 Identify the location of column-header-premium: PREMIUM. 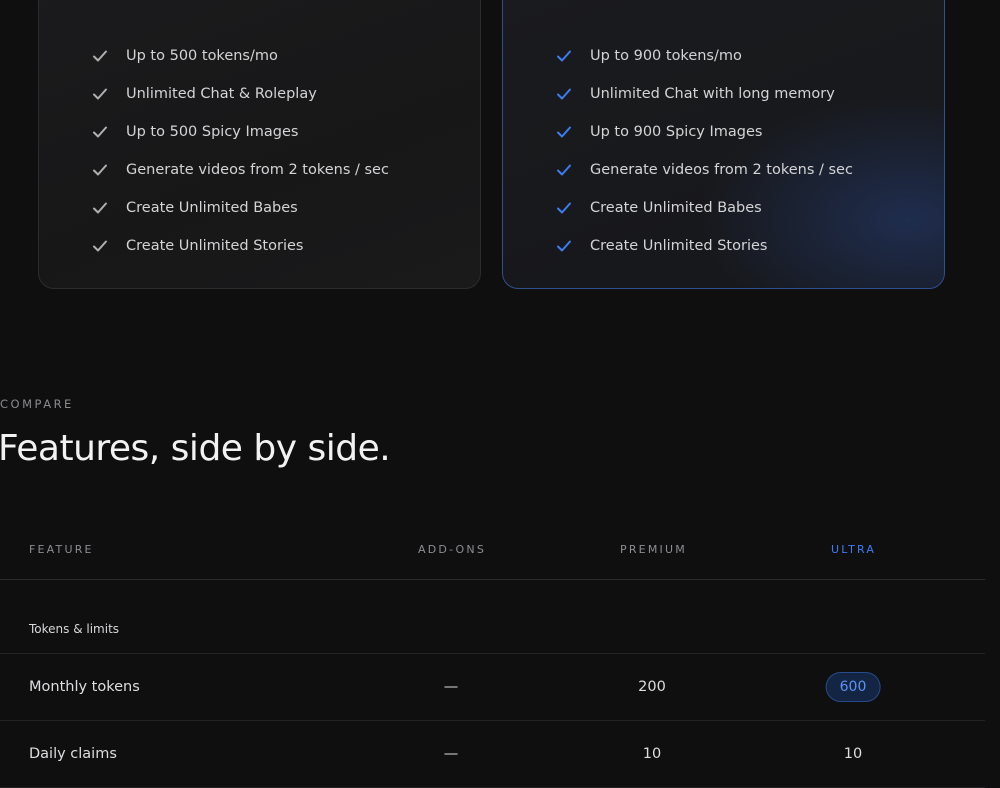
(653, 549).